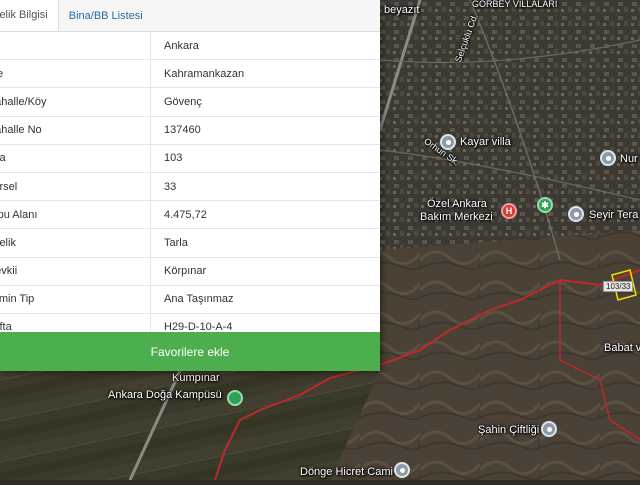 This screenshot has height=485, width=640. What do you see at coordinates (75, 74) in the screenshot?
I see `attribute-key: İlçe` at bounding box center [75, 74].